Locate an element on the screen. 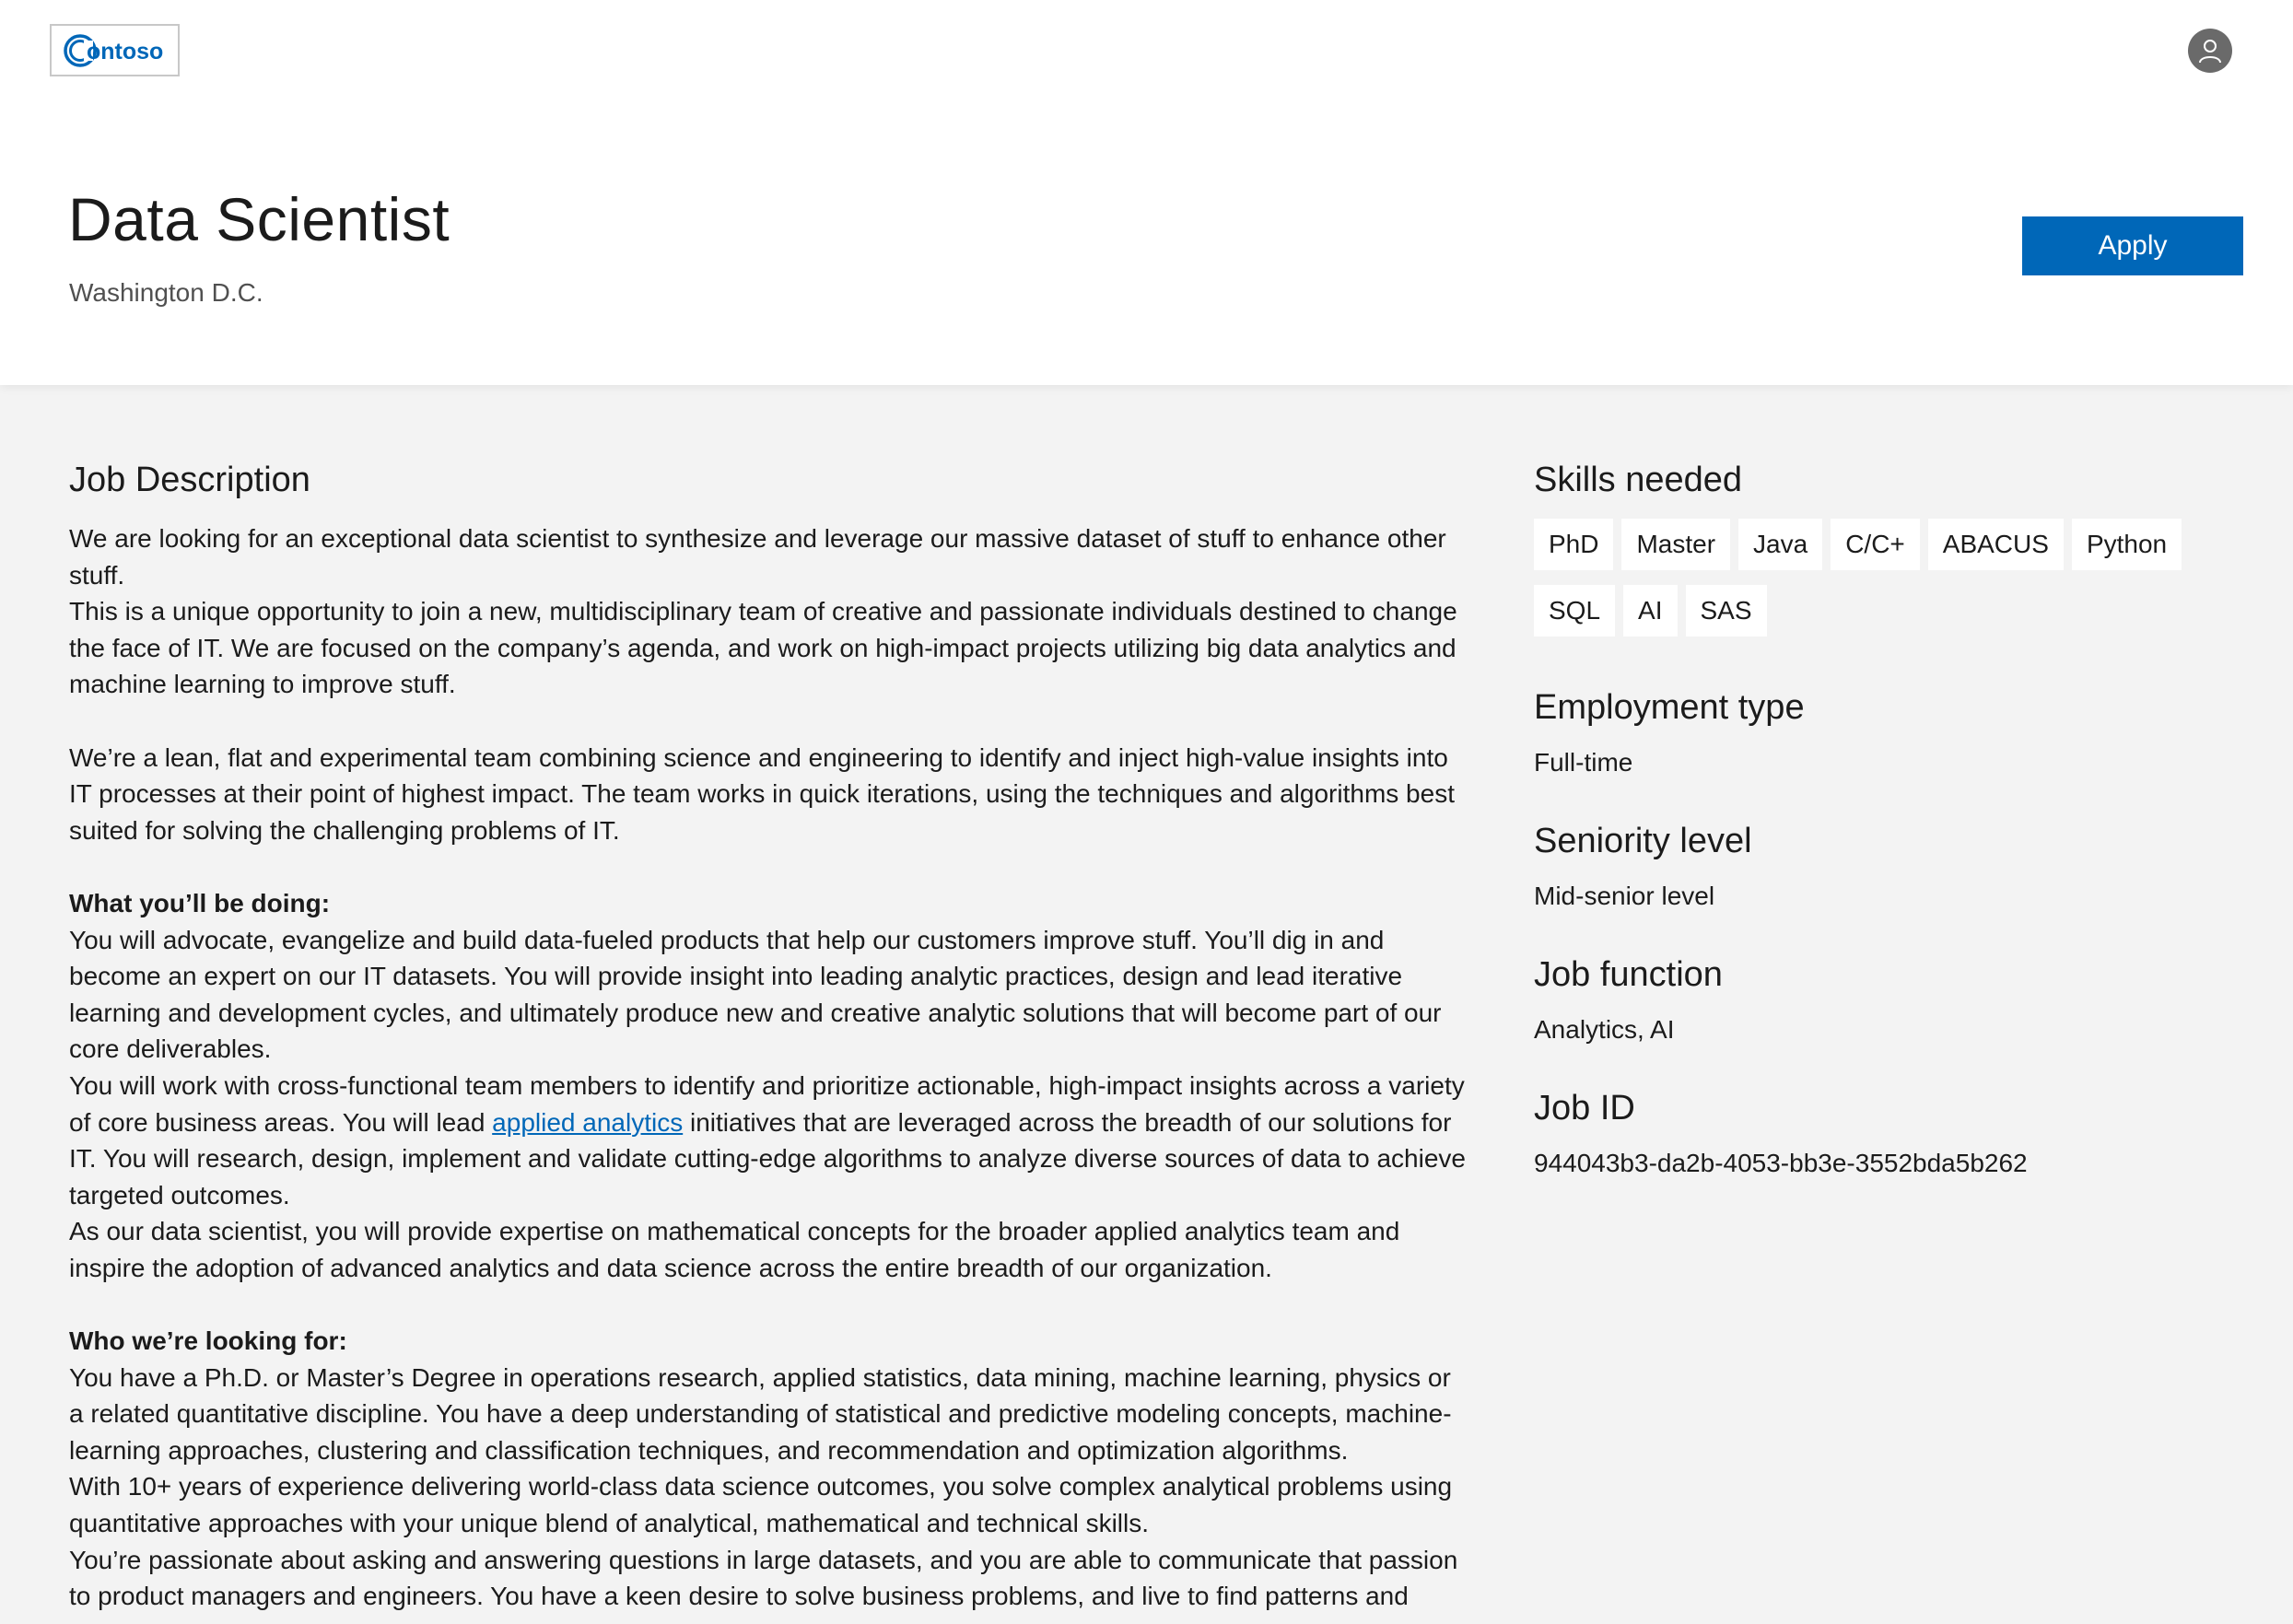 Image resolution: width=2293 pixels, height=1624 pixels. skill-chip: Master is located at coordinates (1676, 544).